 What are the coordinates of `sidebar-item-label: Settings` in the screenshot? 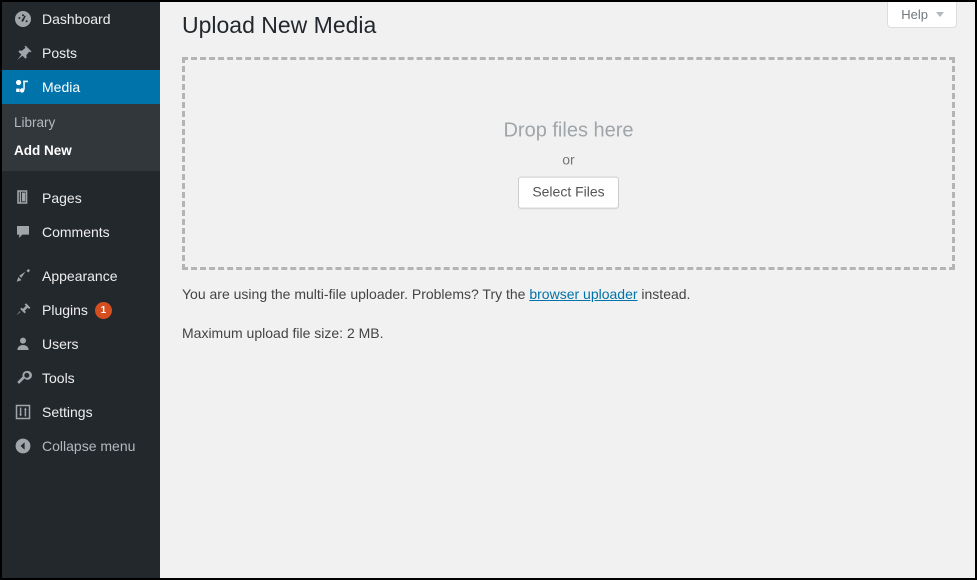 It's located at (67, 412).